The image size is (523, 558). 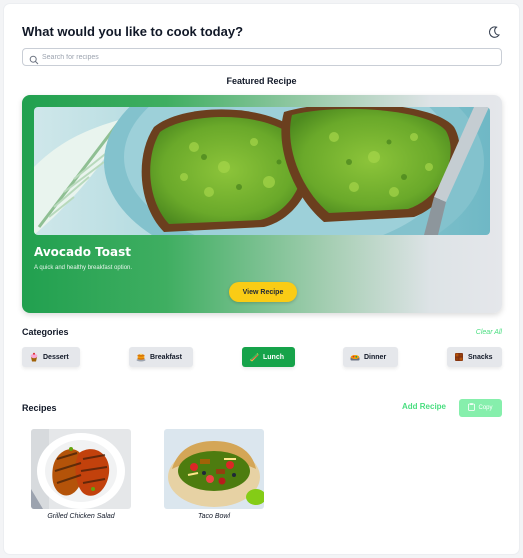 I want to click on copy-button: Copy, so click(x=480, y=408).